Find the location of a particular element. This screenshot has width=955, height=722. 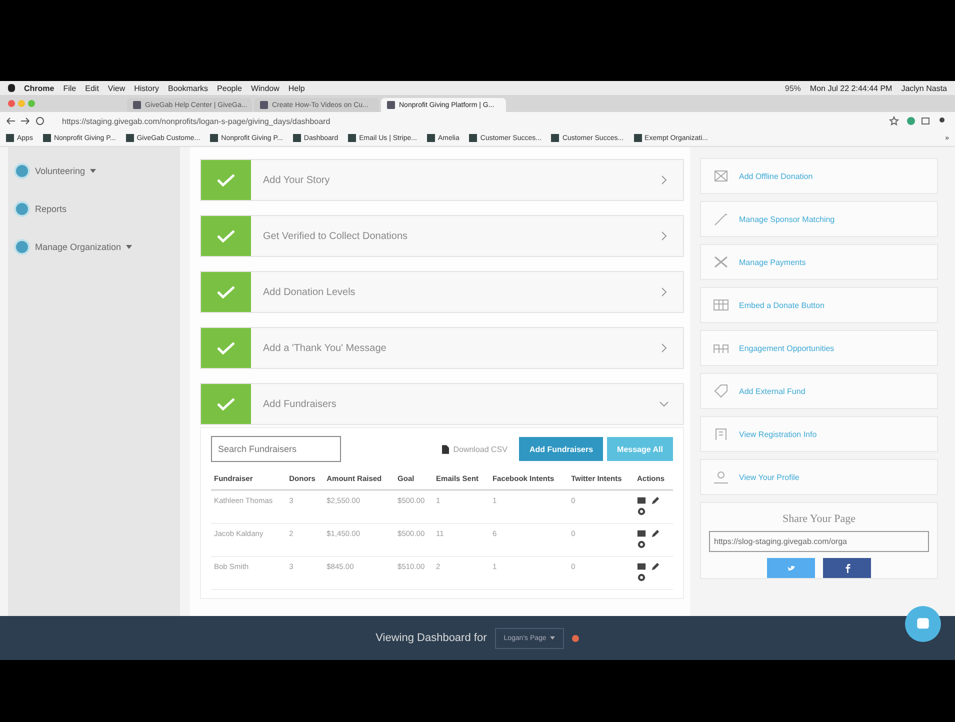

user-name: Jaclyn Nasta is located at coordinates (924, 88).